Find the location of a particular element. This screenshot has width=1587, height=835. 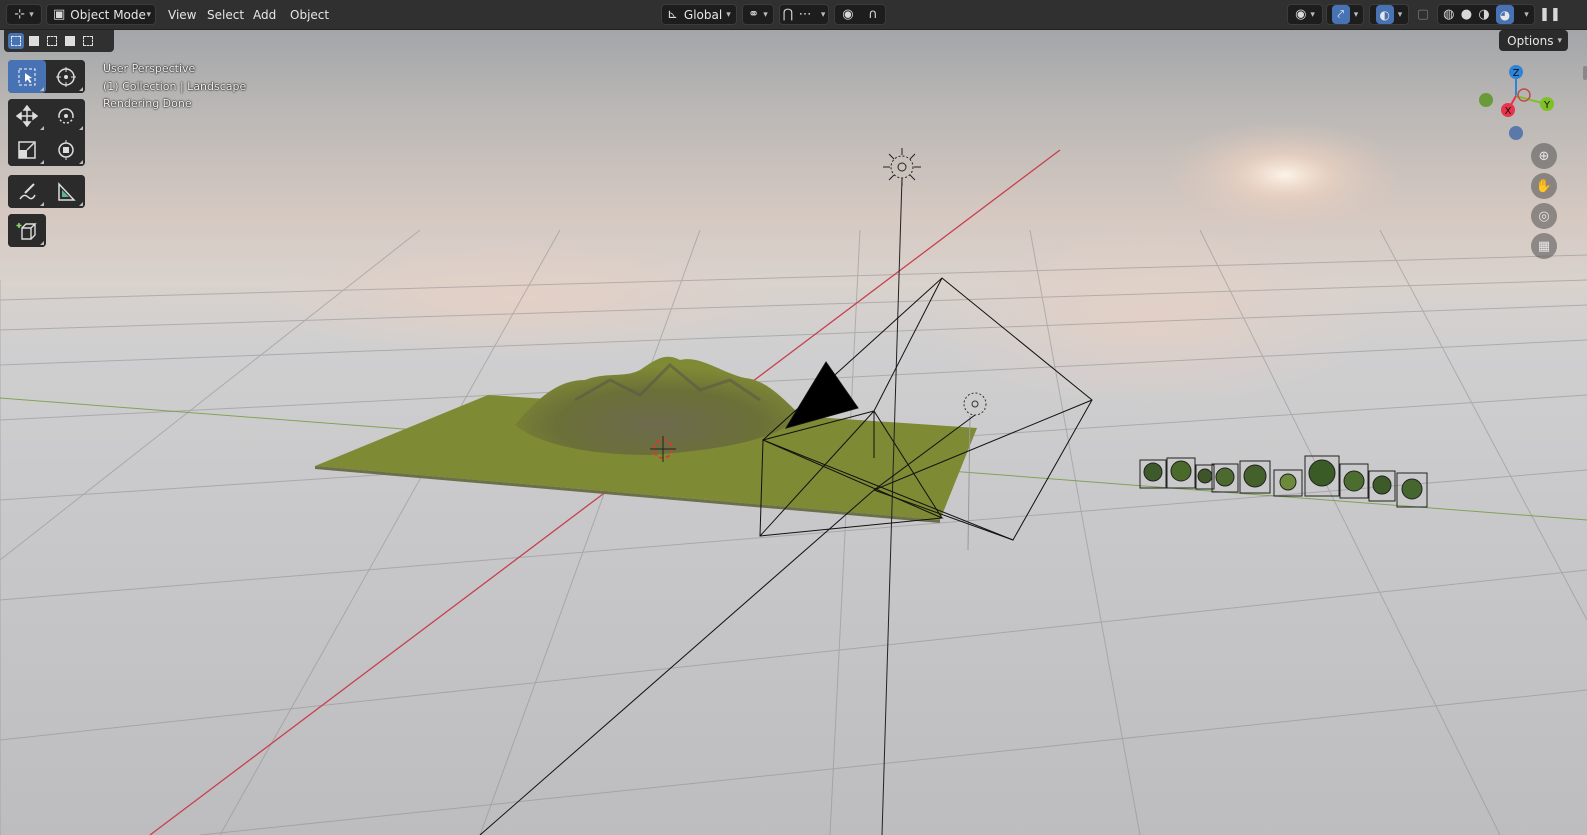

scale-icon is located at coordinates (27, 149).